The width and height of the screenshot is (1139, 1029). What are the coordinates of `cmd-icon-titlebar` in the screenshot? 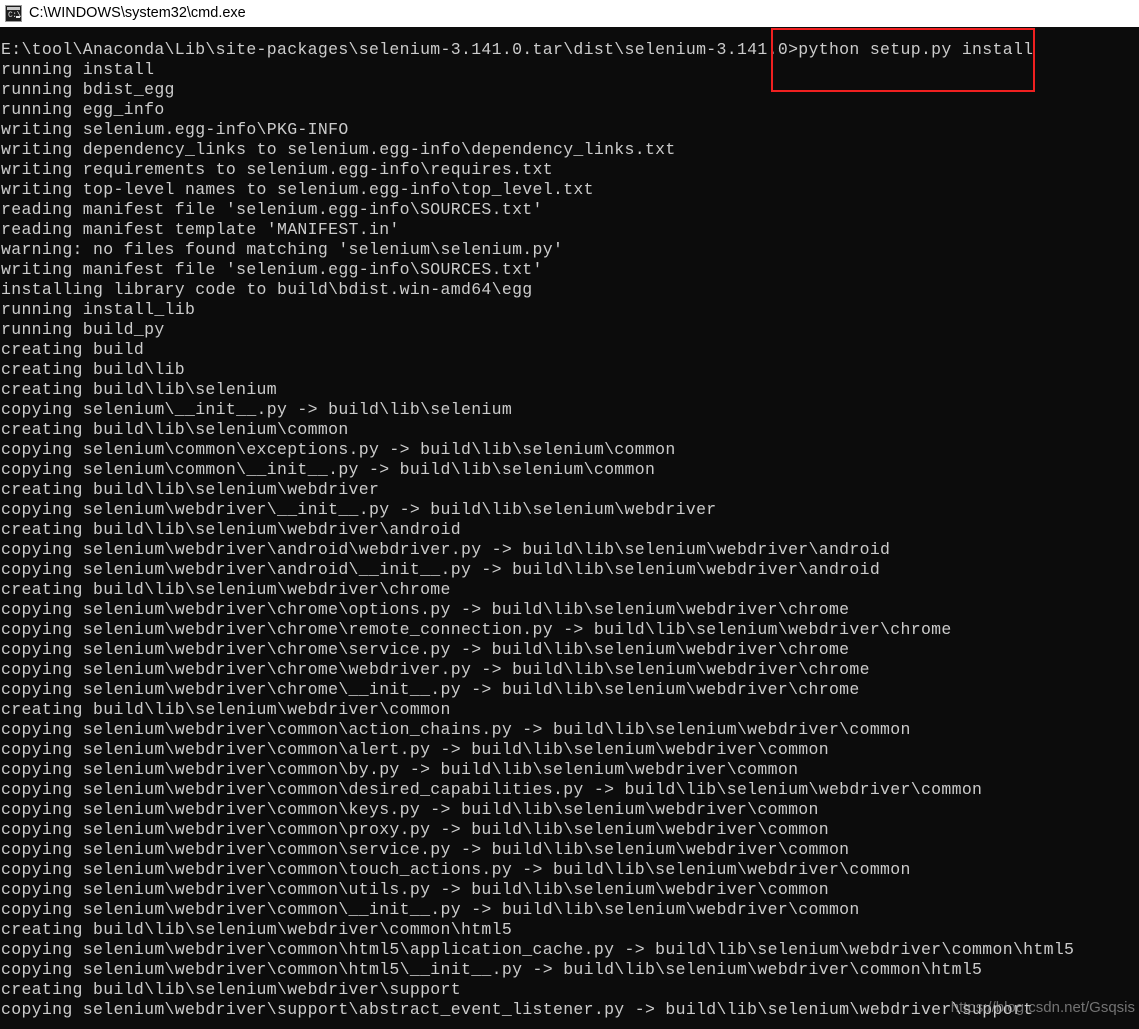 It's located at (13, 8).